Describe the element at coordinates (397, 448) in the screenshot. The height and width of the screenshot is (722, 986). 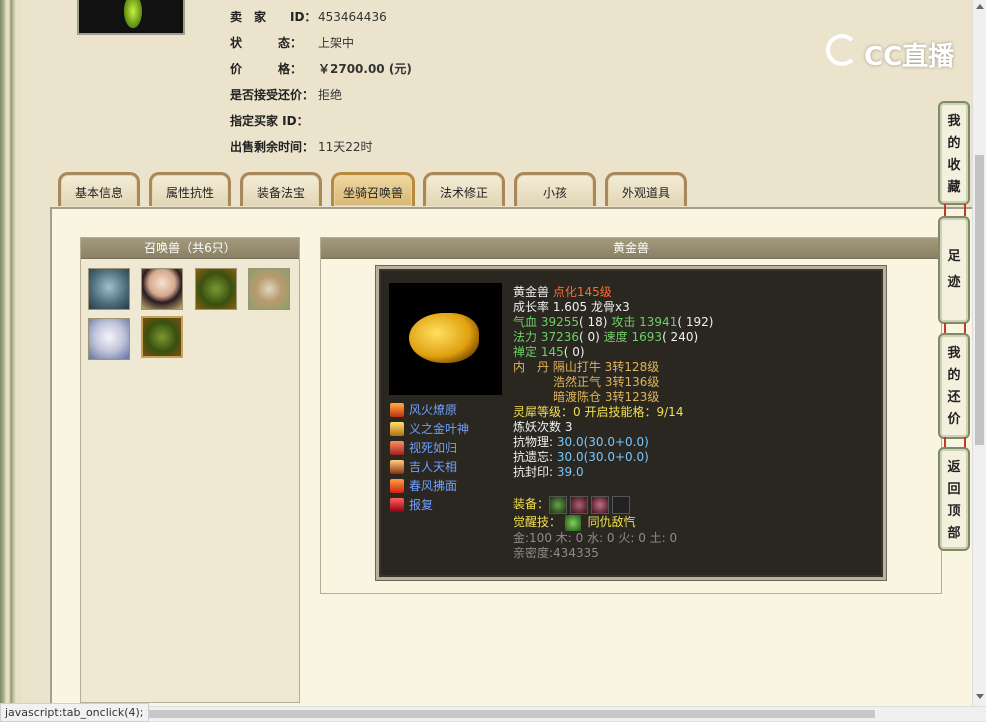
I see `heart-skill-icon` at that location.